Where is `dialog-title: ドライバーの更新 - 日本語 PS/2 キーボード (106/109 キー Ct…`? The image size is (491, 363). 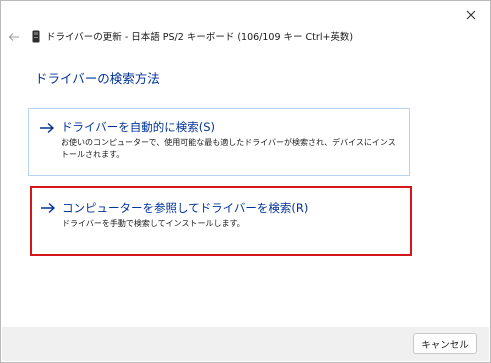 dialog-title: ドライバーの更新 - 日本語 PS/2 キーボード (106/109 キー Ct… is located at coordinates (200, 37).